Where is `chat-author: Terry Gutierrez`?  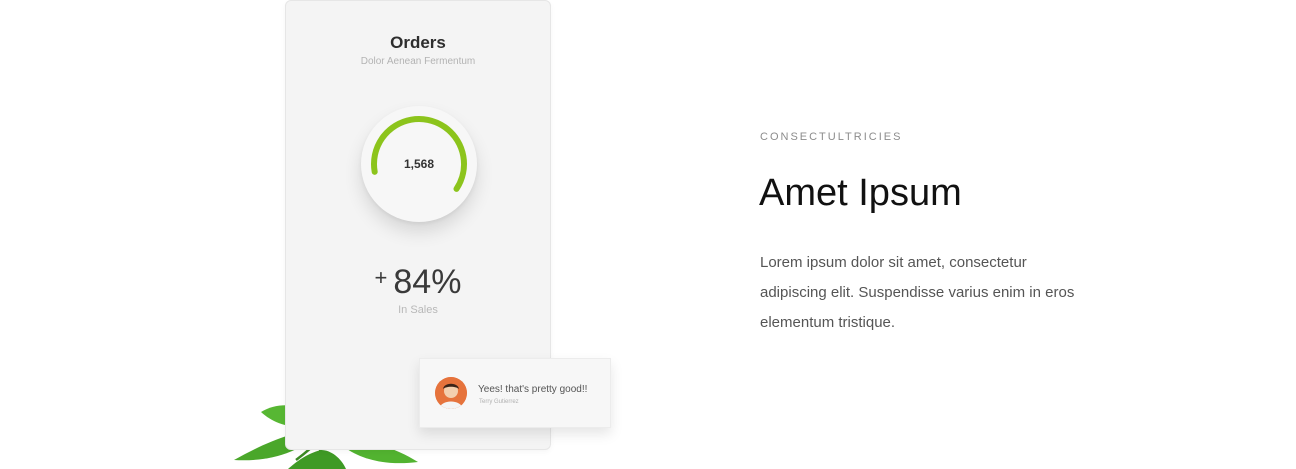 chat-author: Terry Gutierrez is located at coordinates (499, 402).